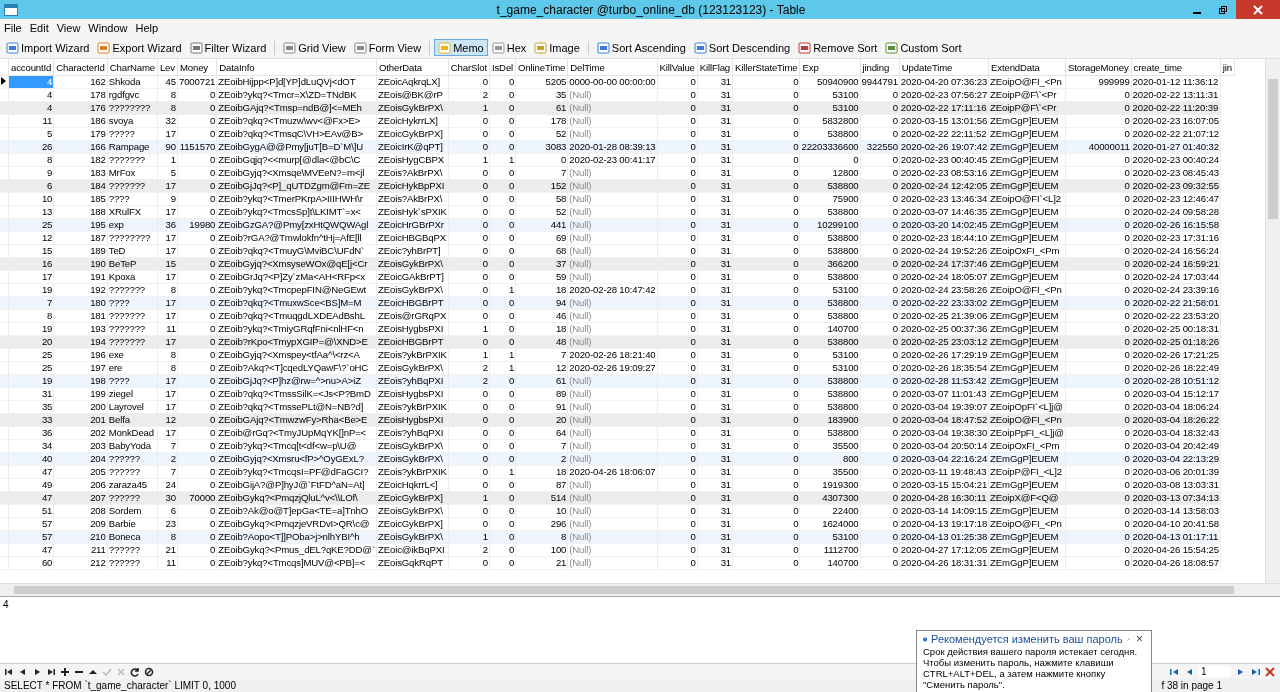  Describe the element at coordinates (461, 47) in the screenshot. I see `toolbar-button: Memo` at that location.